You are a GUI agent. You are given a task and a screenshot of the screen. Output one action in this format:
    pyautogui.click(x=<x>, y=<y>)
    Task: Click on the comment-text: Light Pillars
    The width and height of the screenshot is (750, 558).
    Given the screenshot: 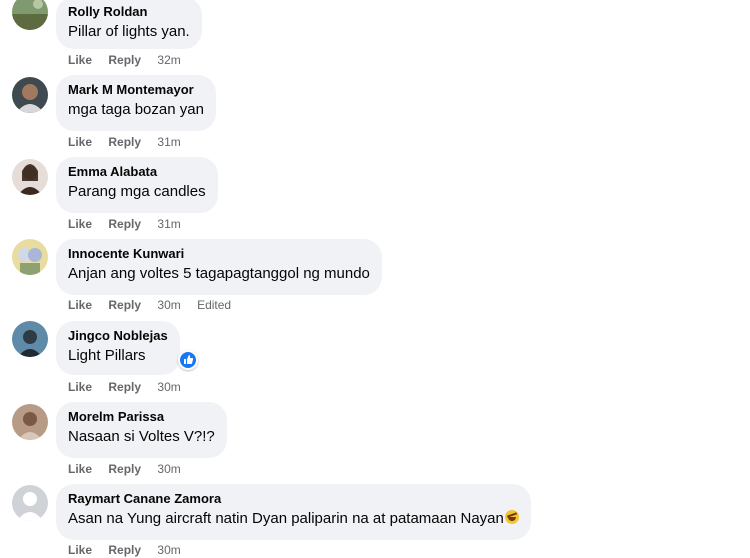 What is the action you would take?
    pyautogui.click(x=107, y=355)
    